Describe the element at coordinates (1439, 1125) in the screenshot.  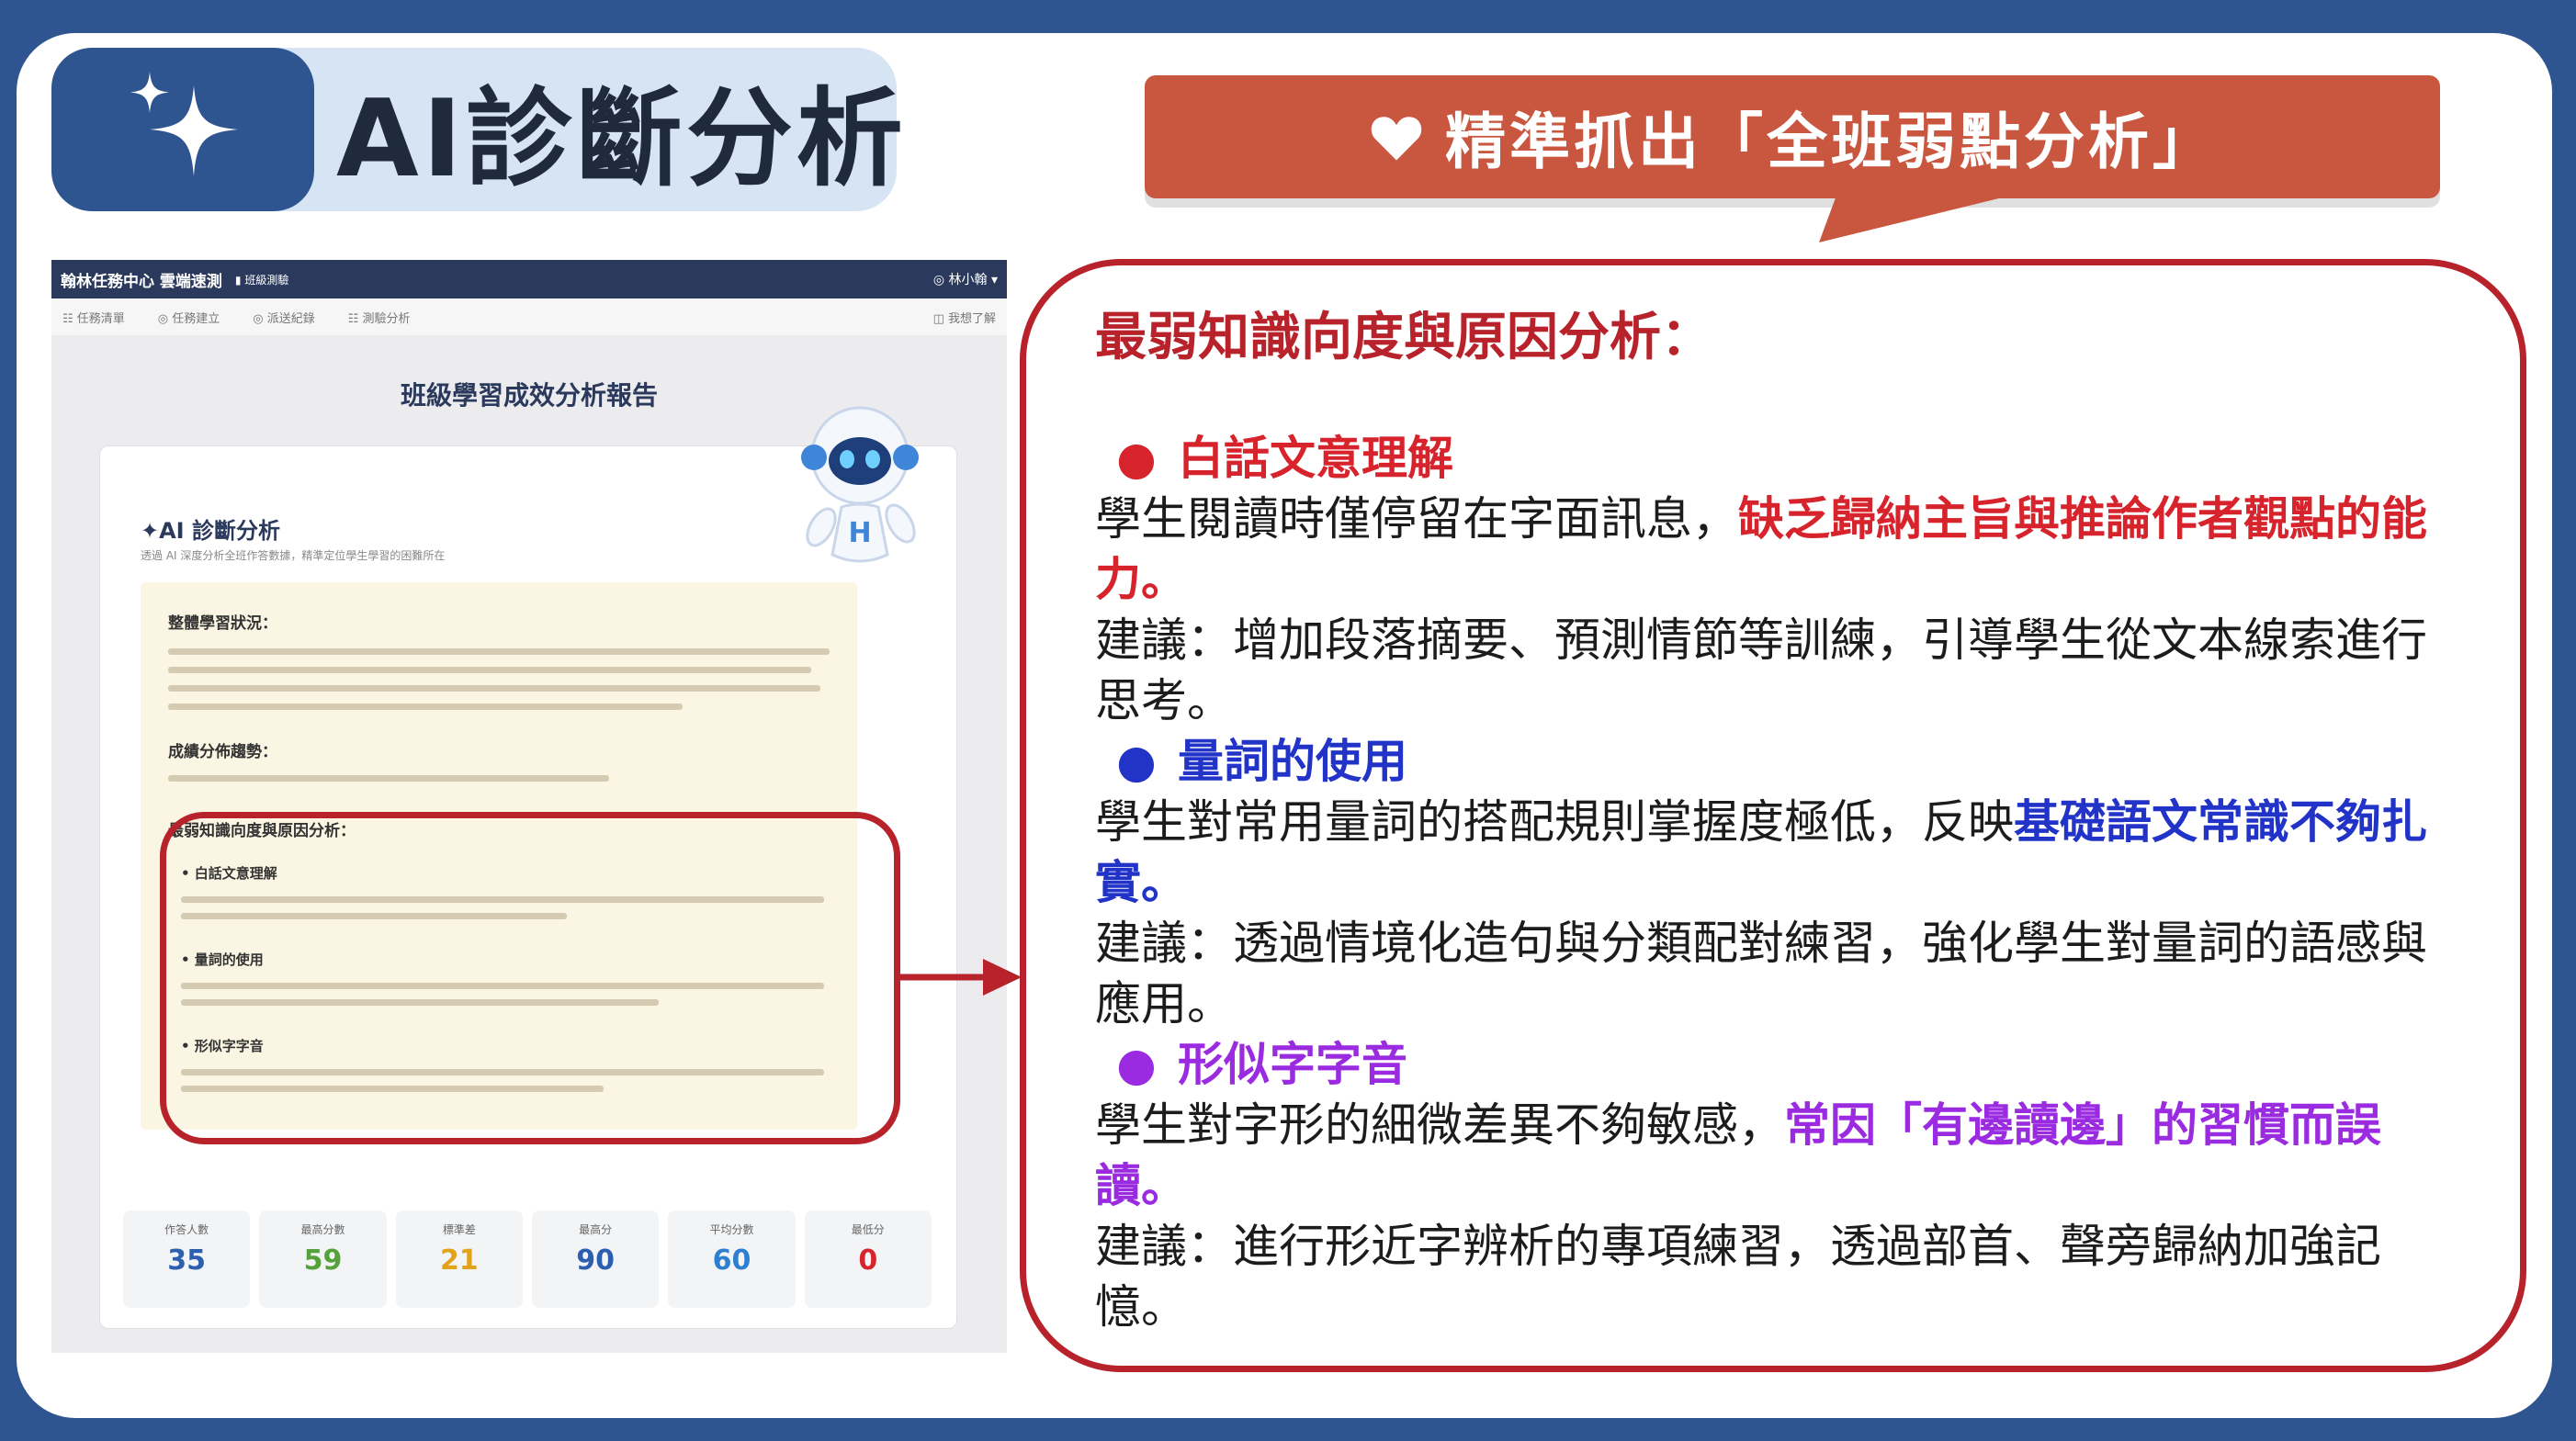
I see `item-description: 學生對字形的細微差異不夠敏感，` at that location.